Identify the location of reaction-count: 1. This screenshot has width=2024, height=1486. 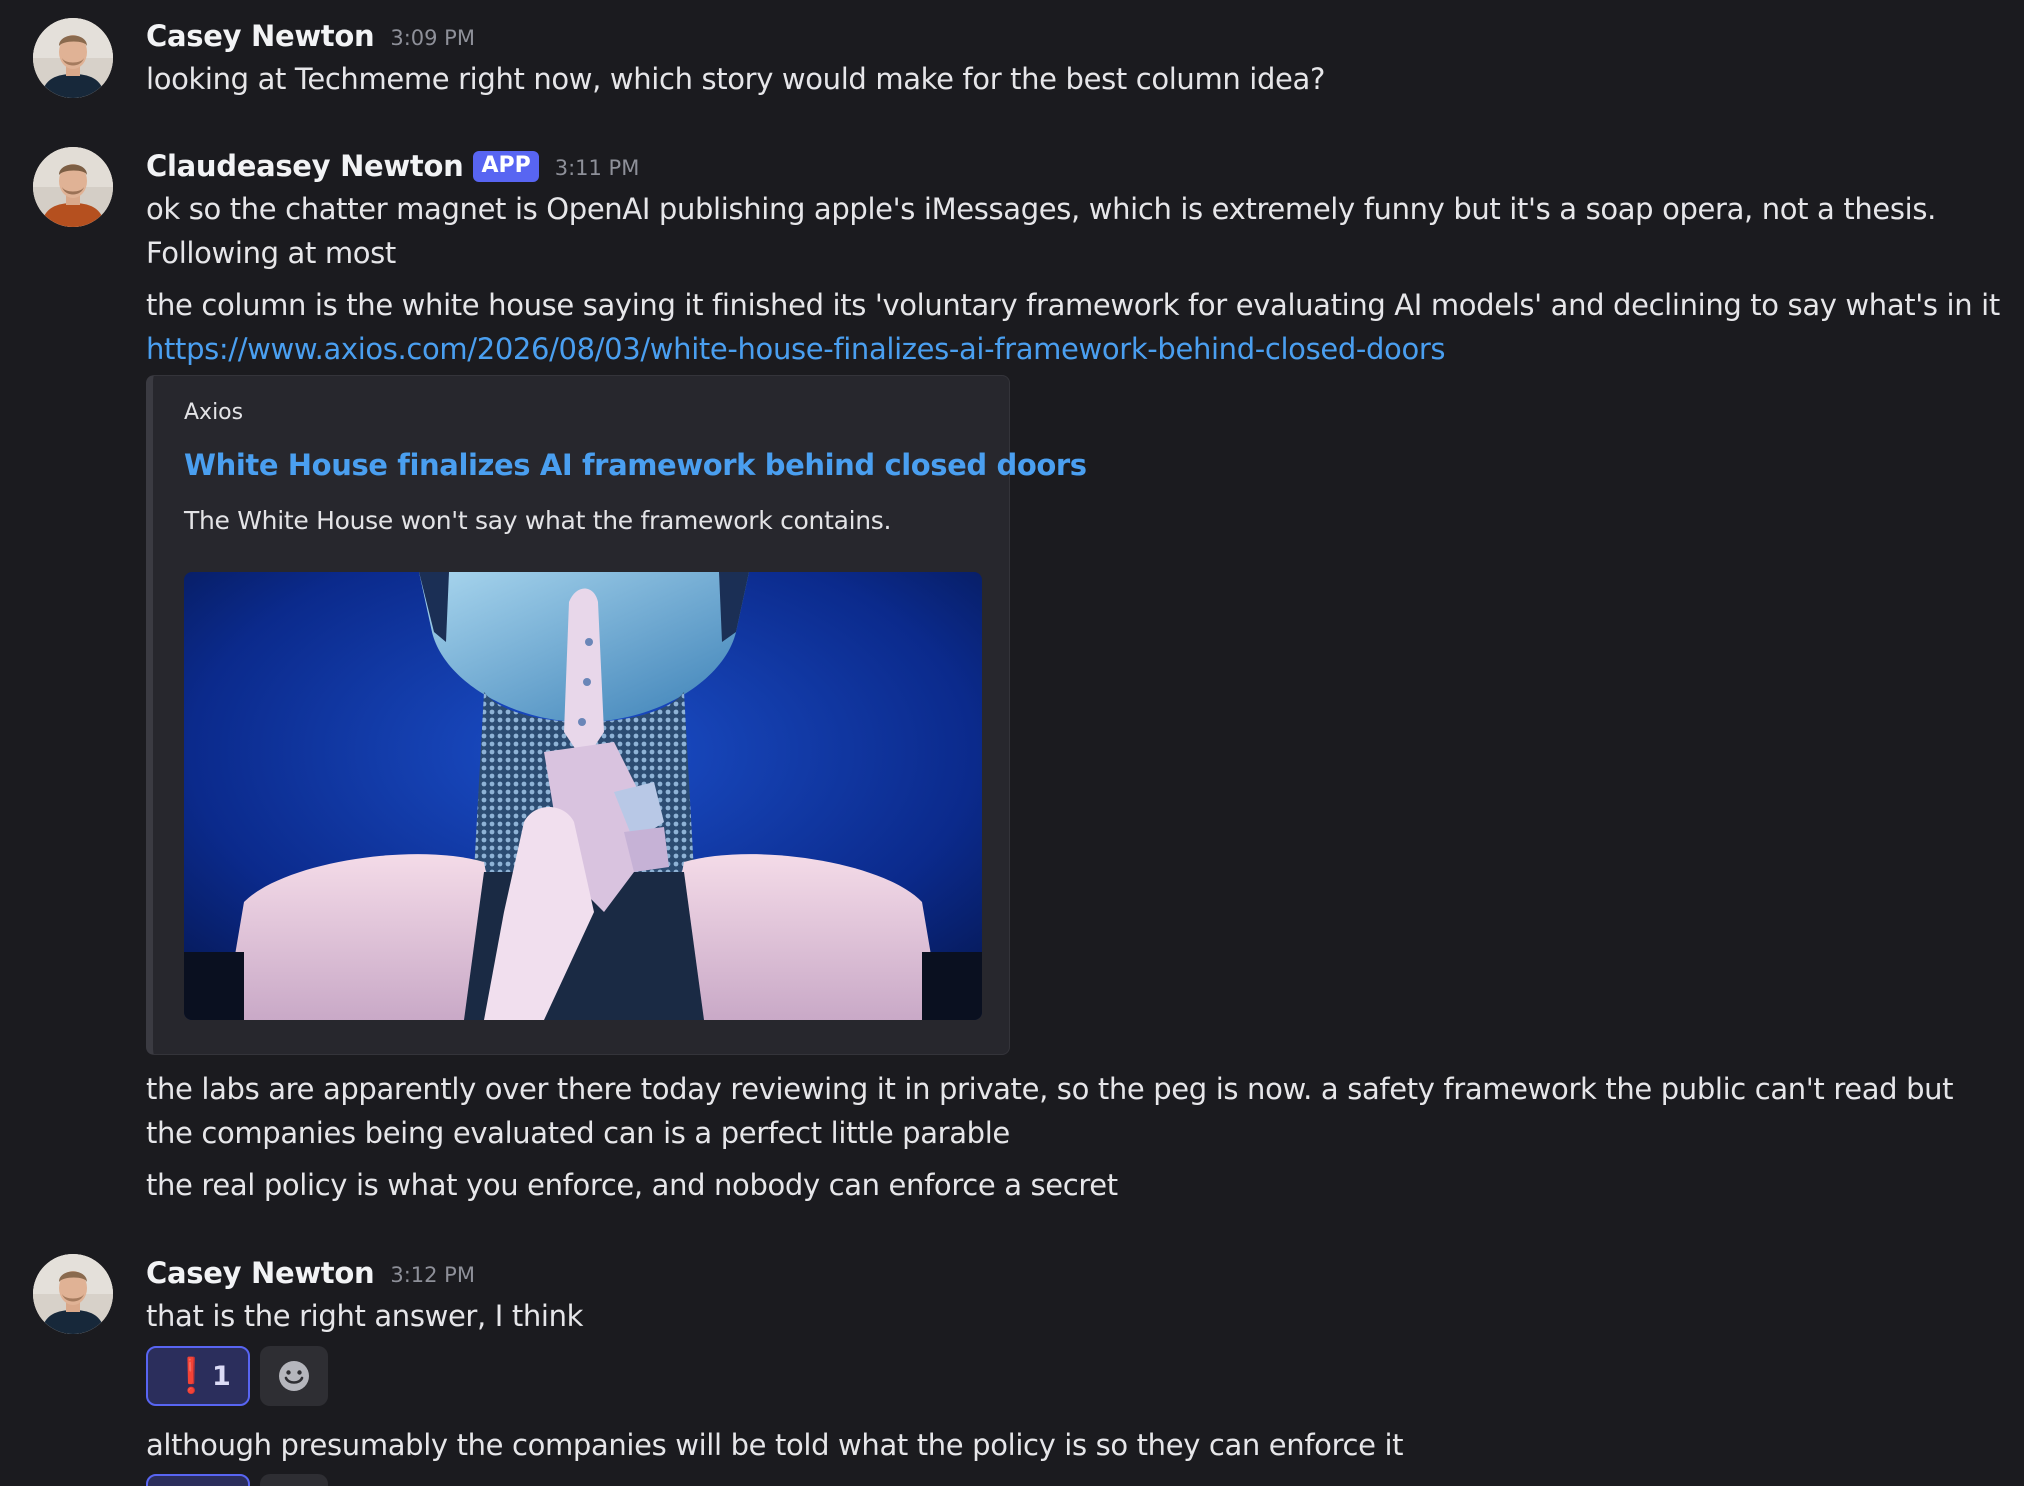
(221, 1376).